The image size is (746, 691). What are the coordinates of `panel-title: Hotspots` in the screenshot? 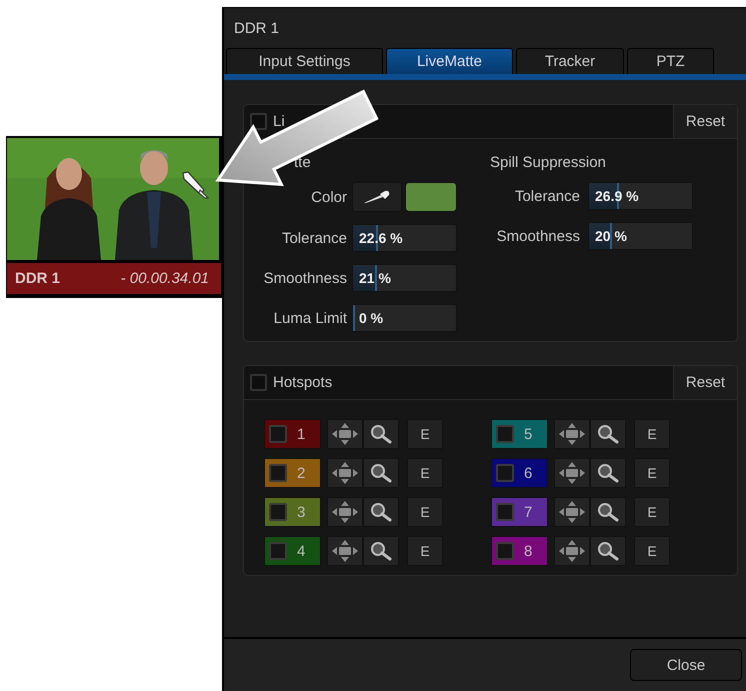 It's located at (303, 382).